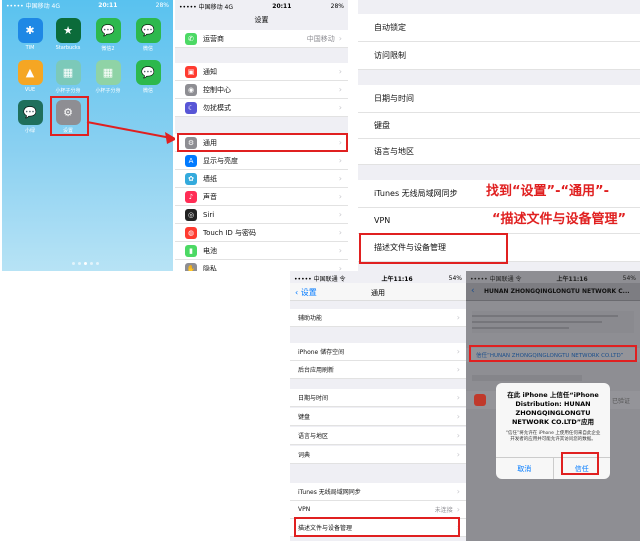 The height and width of the screenshot is (541, 640). Describe the element at coordinates (261, 143) in the screenshot. I see `settings-row-gear: ⚙ 通用 ›` at that location.